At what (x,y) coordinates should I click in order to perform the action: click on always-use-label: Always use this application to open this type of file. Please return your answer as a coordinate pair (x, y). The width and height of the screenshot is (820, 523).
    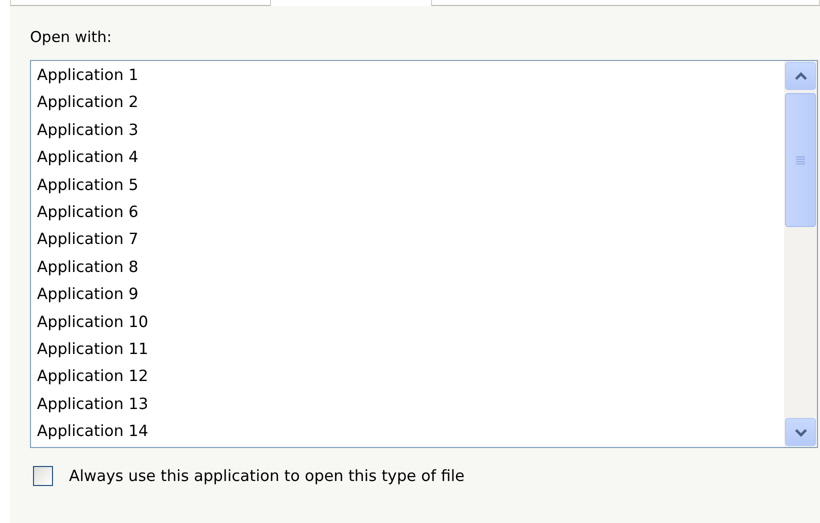
    Looking at the image, I should click on (267, 476).